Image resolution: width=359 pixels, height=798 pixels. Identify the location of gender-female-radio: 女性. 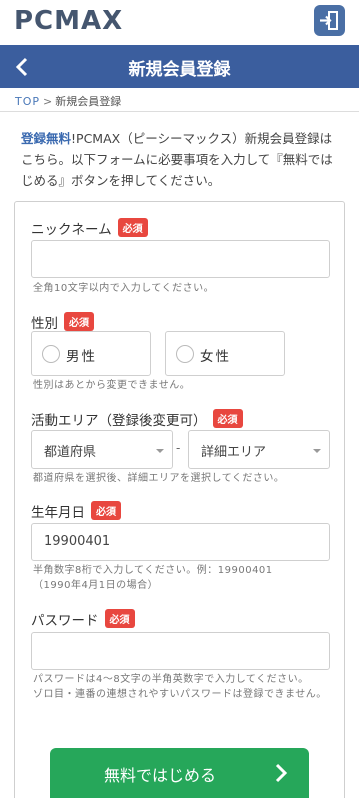
(225, 353).